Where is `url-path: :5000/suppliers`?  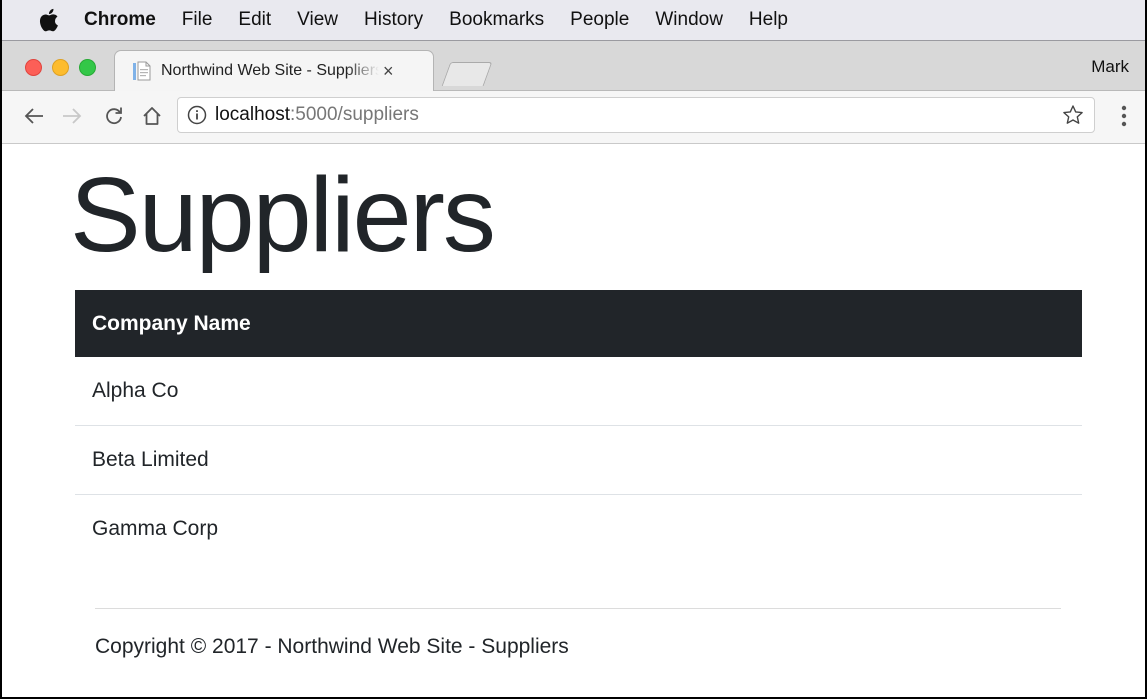 url-path: :5000/suppliers is located at coordinates (354, 114).